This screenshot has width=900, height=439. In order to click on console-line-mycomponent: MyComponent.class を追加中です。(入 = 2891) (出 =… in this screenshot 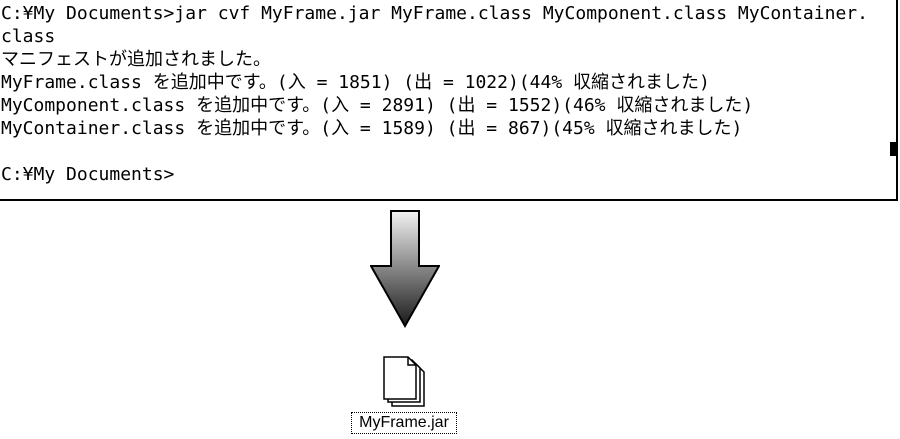, I will do `click(377, 105)`.